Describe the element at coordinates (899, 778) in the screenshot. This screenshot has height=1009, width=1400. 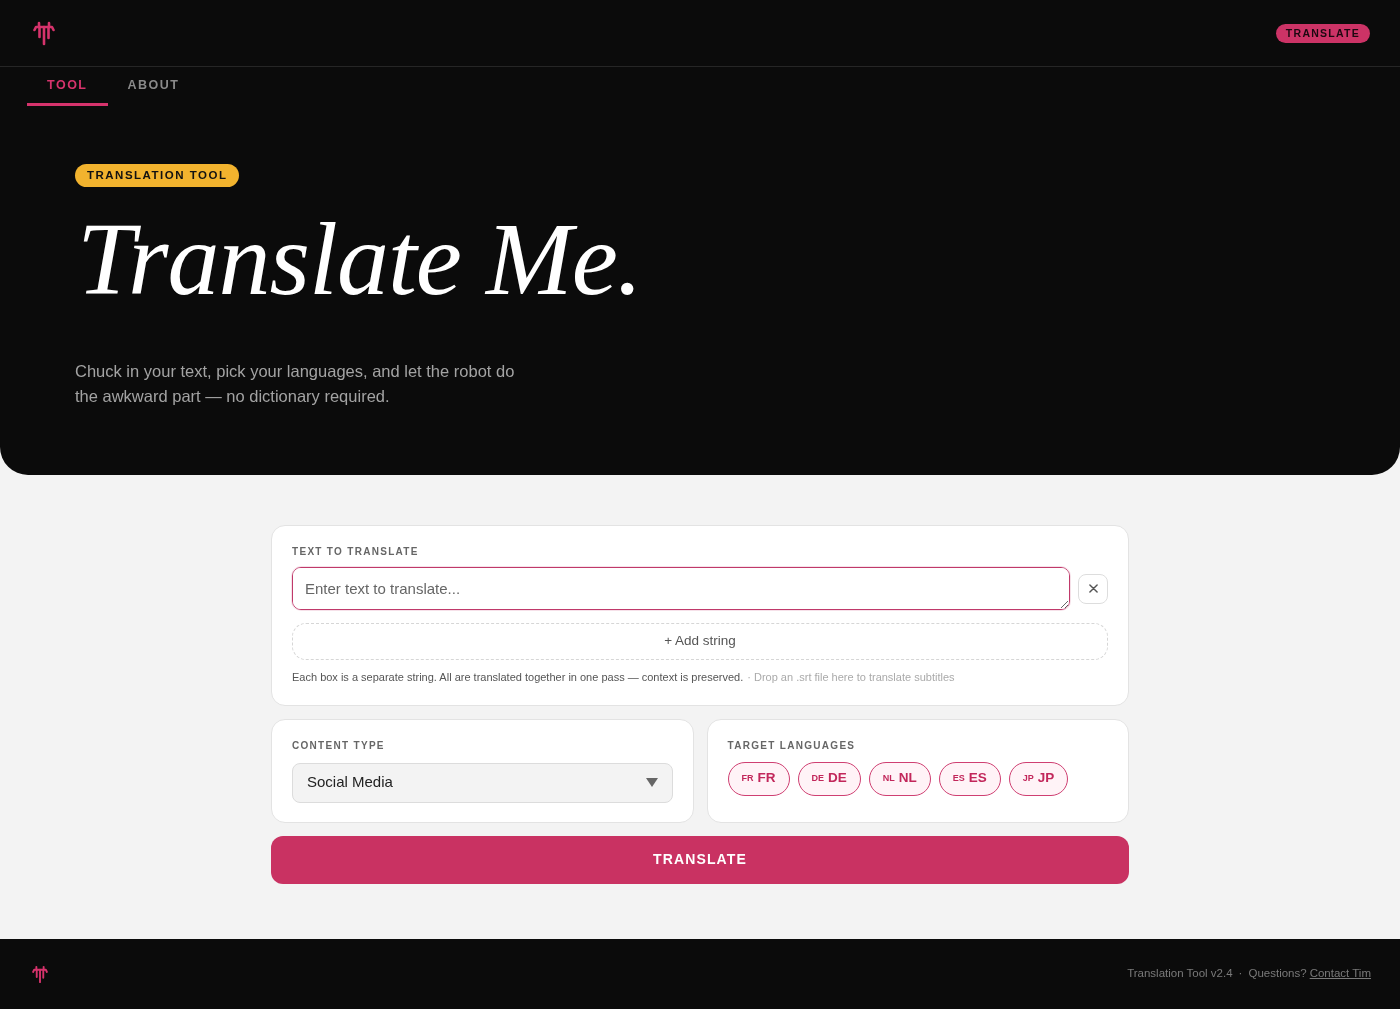
I see `language-chip: NL NL` at that location.